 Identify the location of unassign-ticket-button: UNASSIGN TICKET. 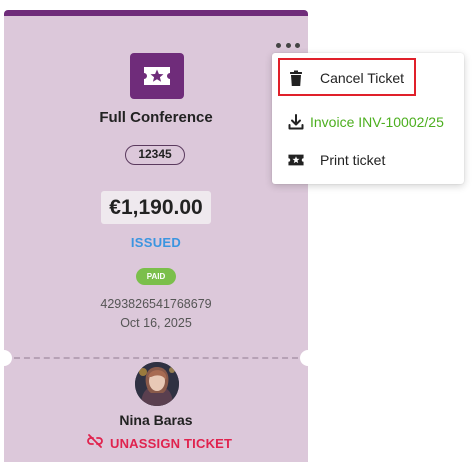
(159, 443).